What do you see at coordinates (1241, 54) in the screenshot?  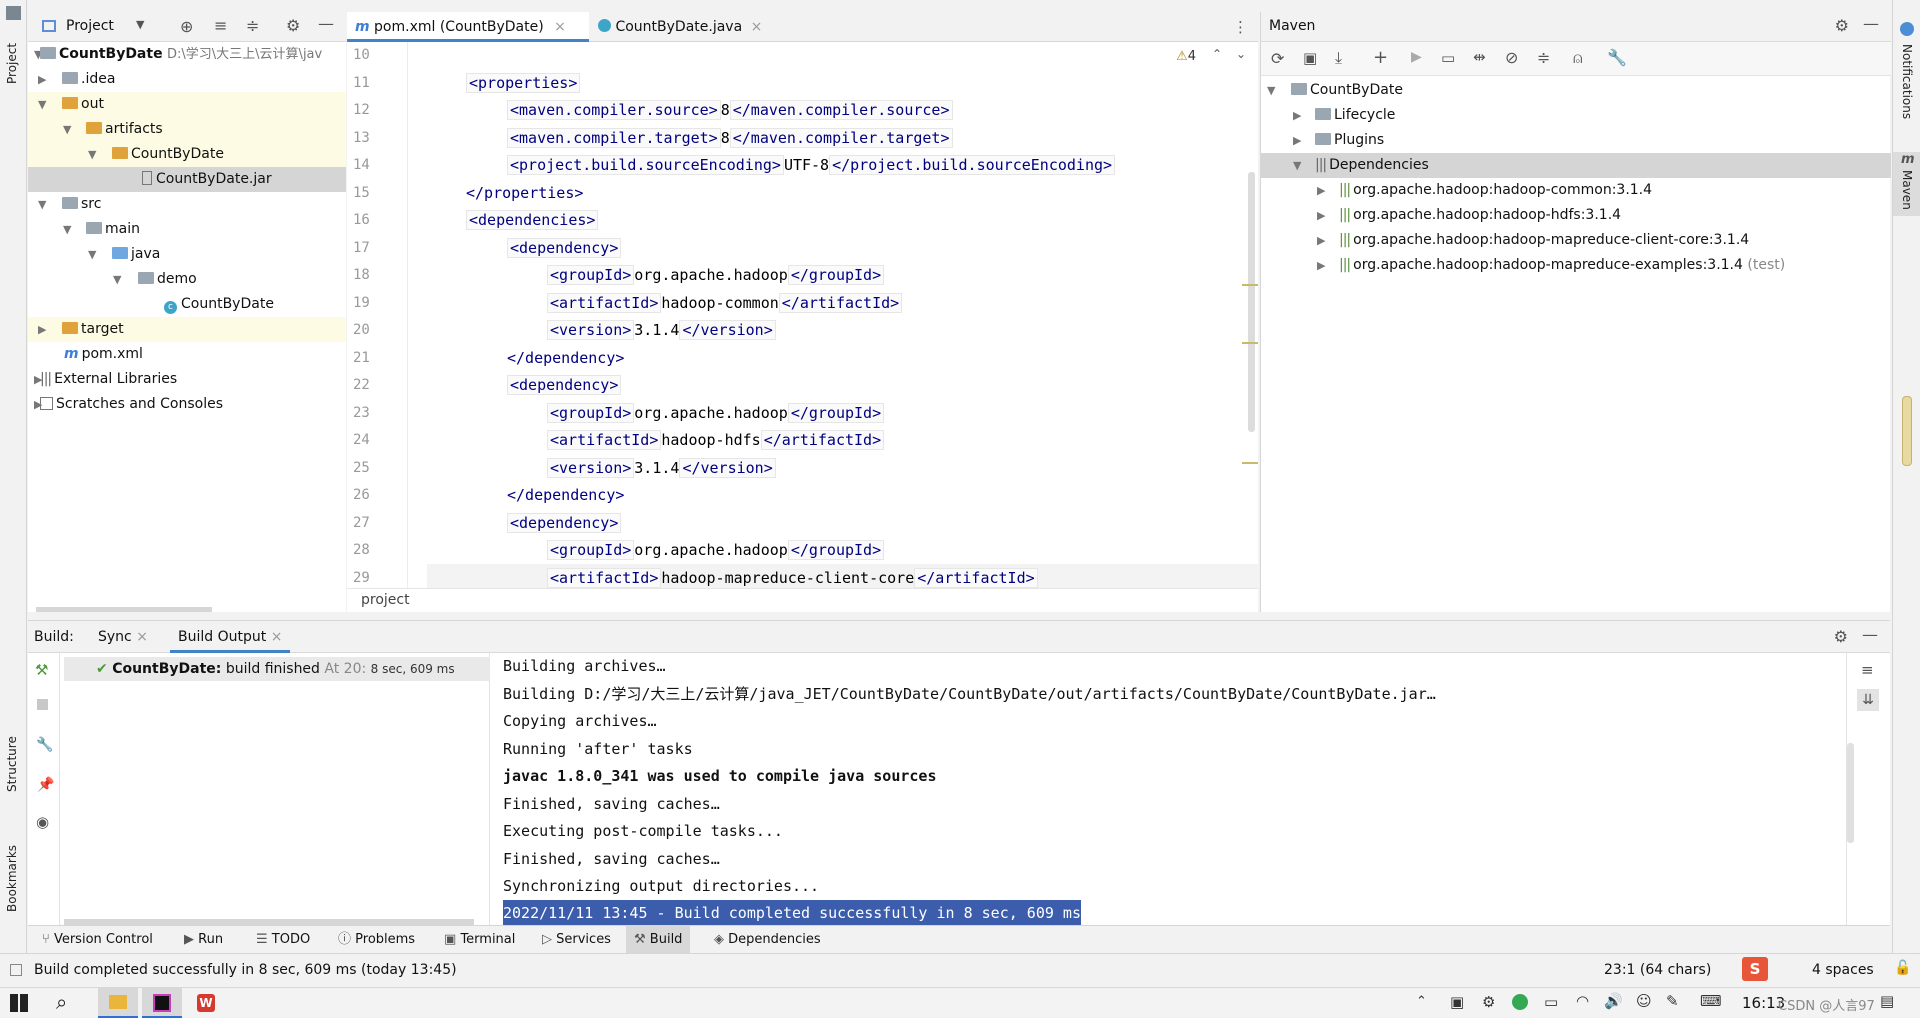 I see `next-highlight-icon: ⌄` at bounding box center [1241, 54].